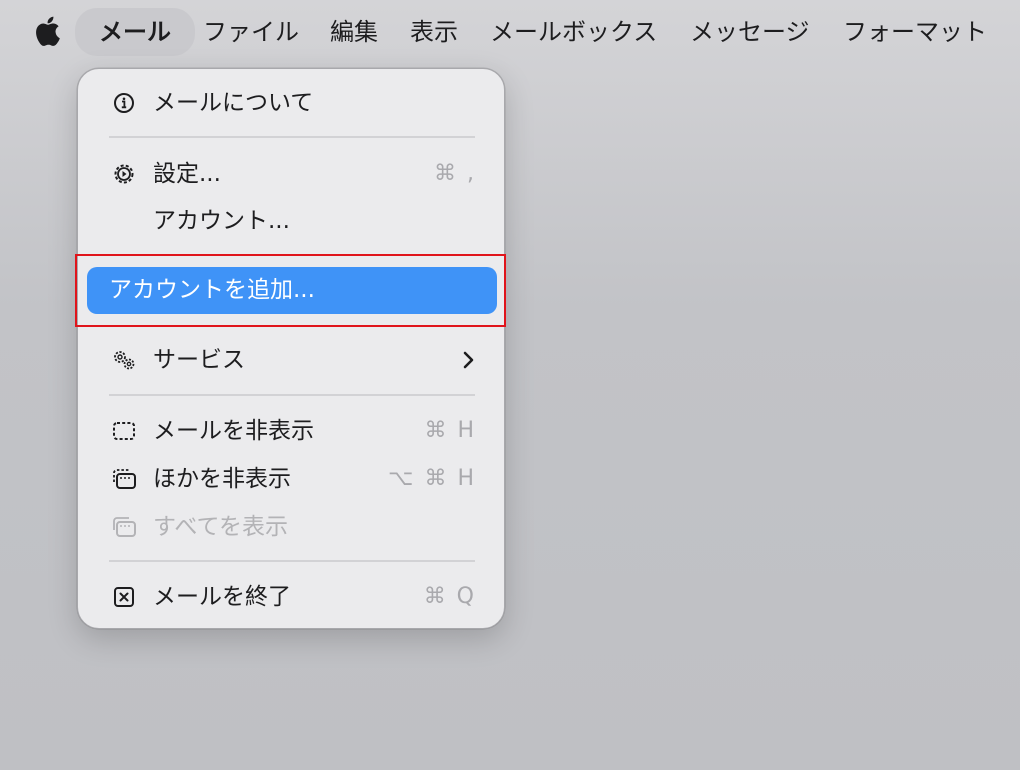 Image resolution: width=1020 pixels, height=770 pixels. I want to click on menubar-file: ファイル, so click(251, 32).